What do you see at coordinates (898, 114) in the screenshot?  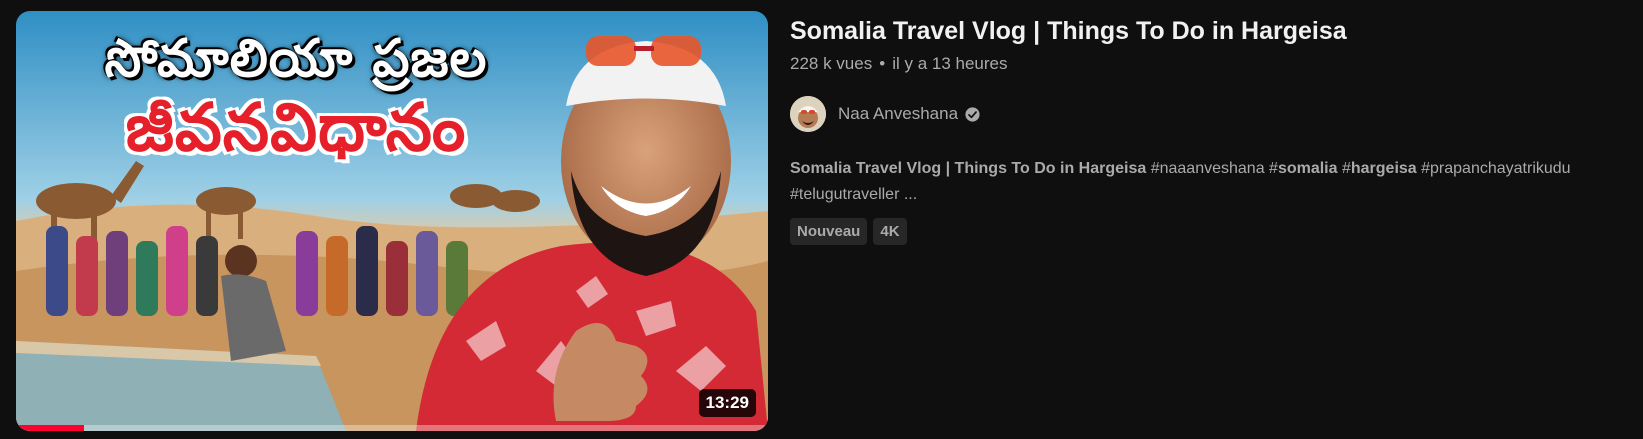 I see `channel-name: Naa Anveshana` at bounding box center [898, 114].